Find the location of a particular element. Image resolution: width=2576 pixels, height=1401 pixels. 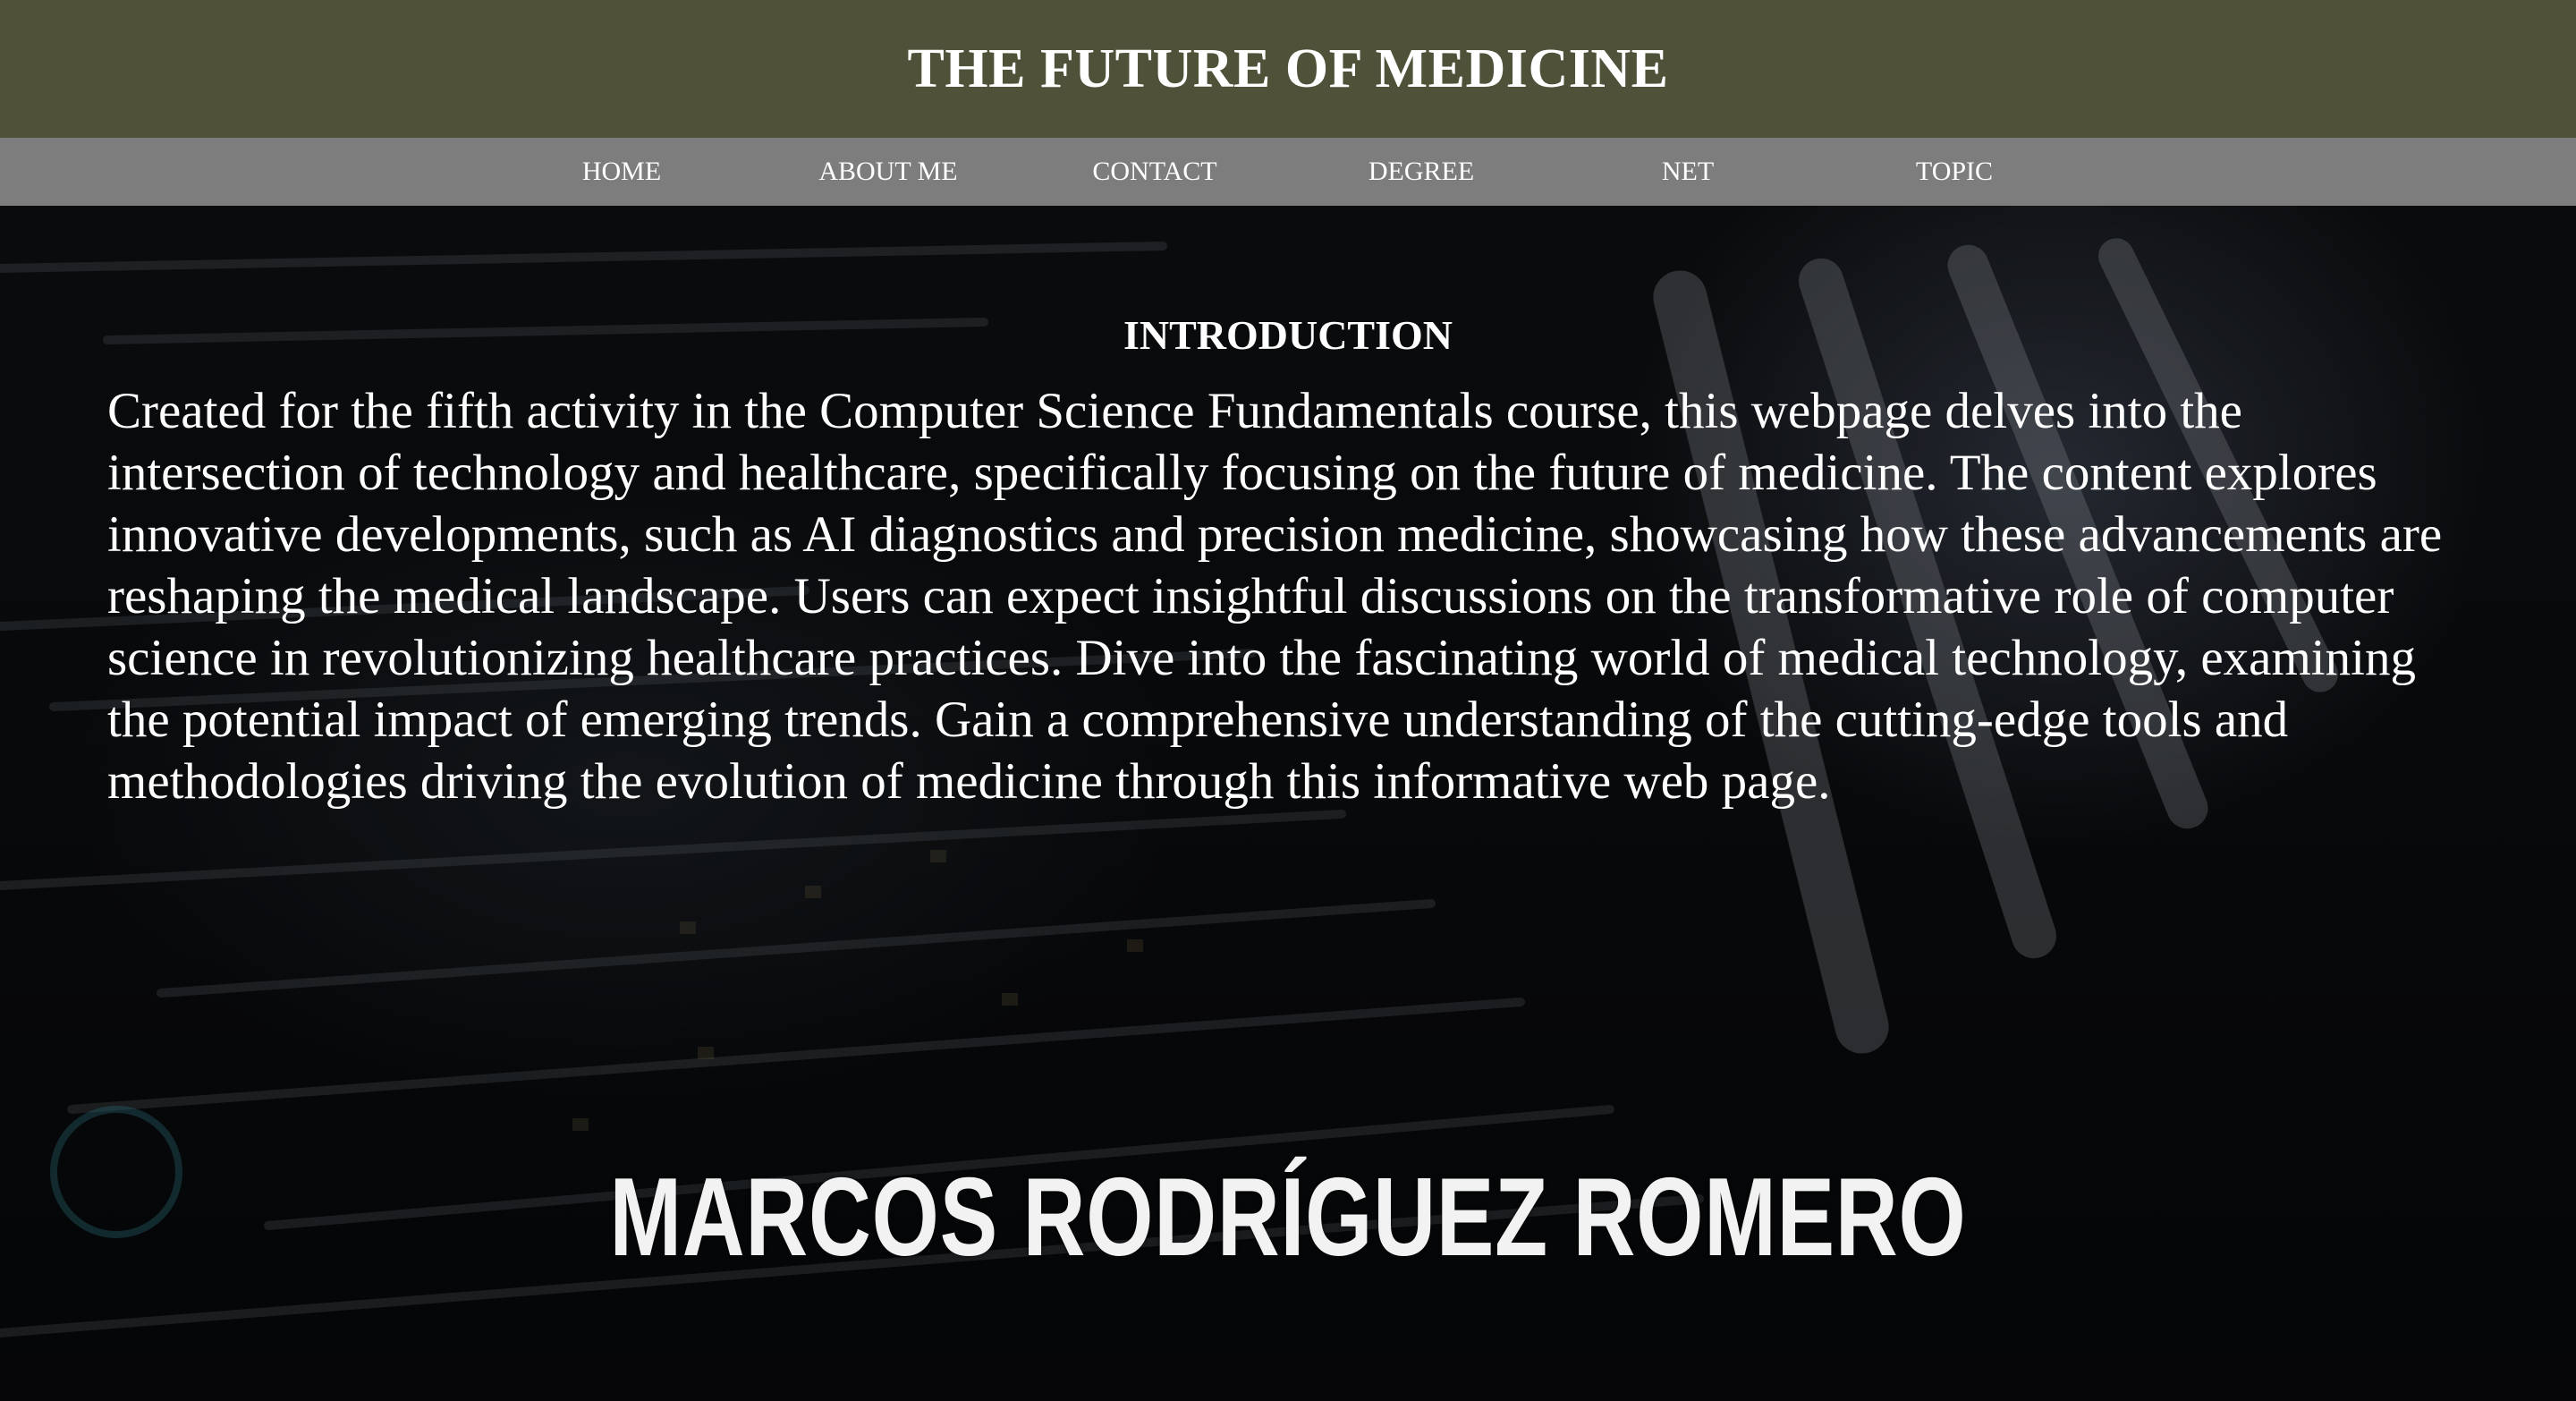

nav-item-net: NET is located at coordinates (1688, 172).